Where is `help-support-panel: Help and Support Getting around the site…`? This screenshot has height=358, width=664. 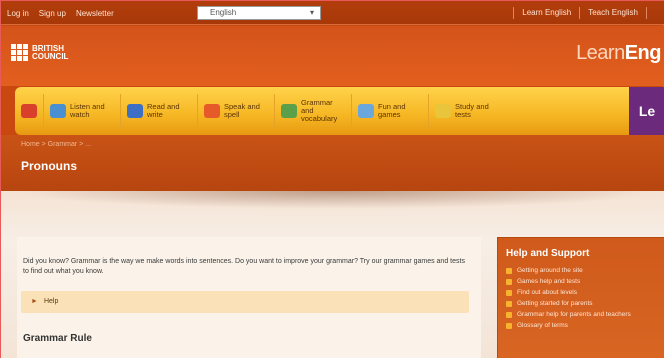
help-support-panel: Help and Support Getting around the site… is located at coordinates (580, 297).